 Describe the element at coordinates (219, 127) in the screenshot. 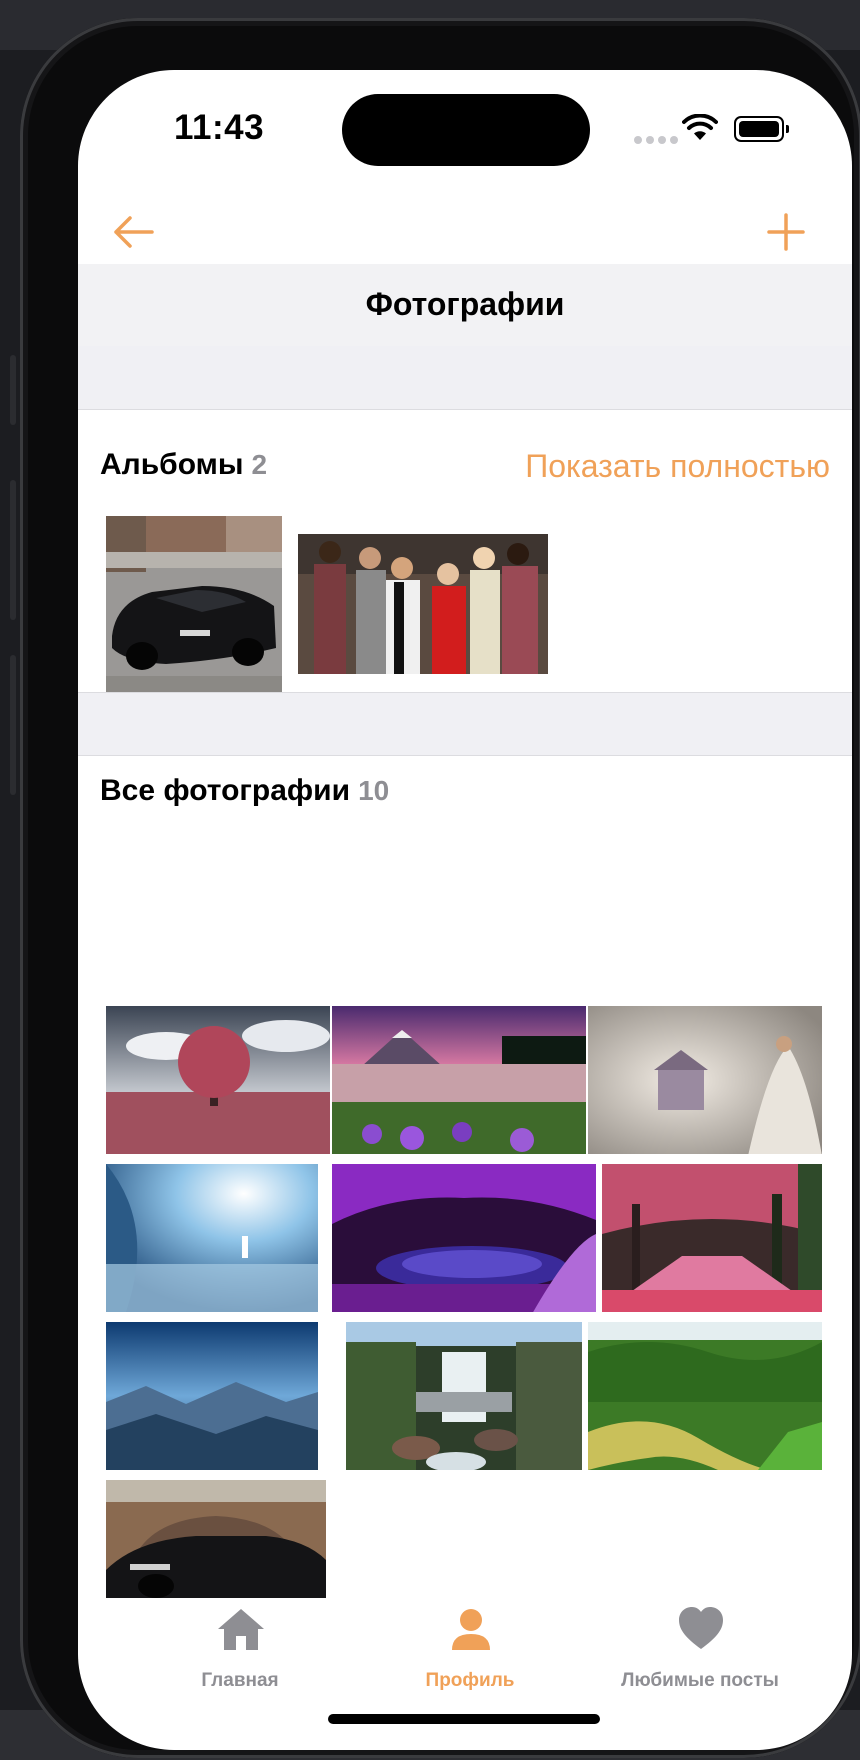

I see `status-time: 11:43` at that location.